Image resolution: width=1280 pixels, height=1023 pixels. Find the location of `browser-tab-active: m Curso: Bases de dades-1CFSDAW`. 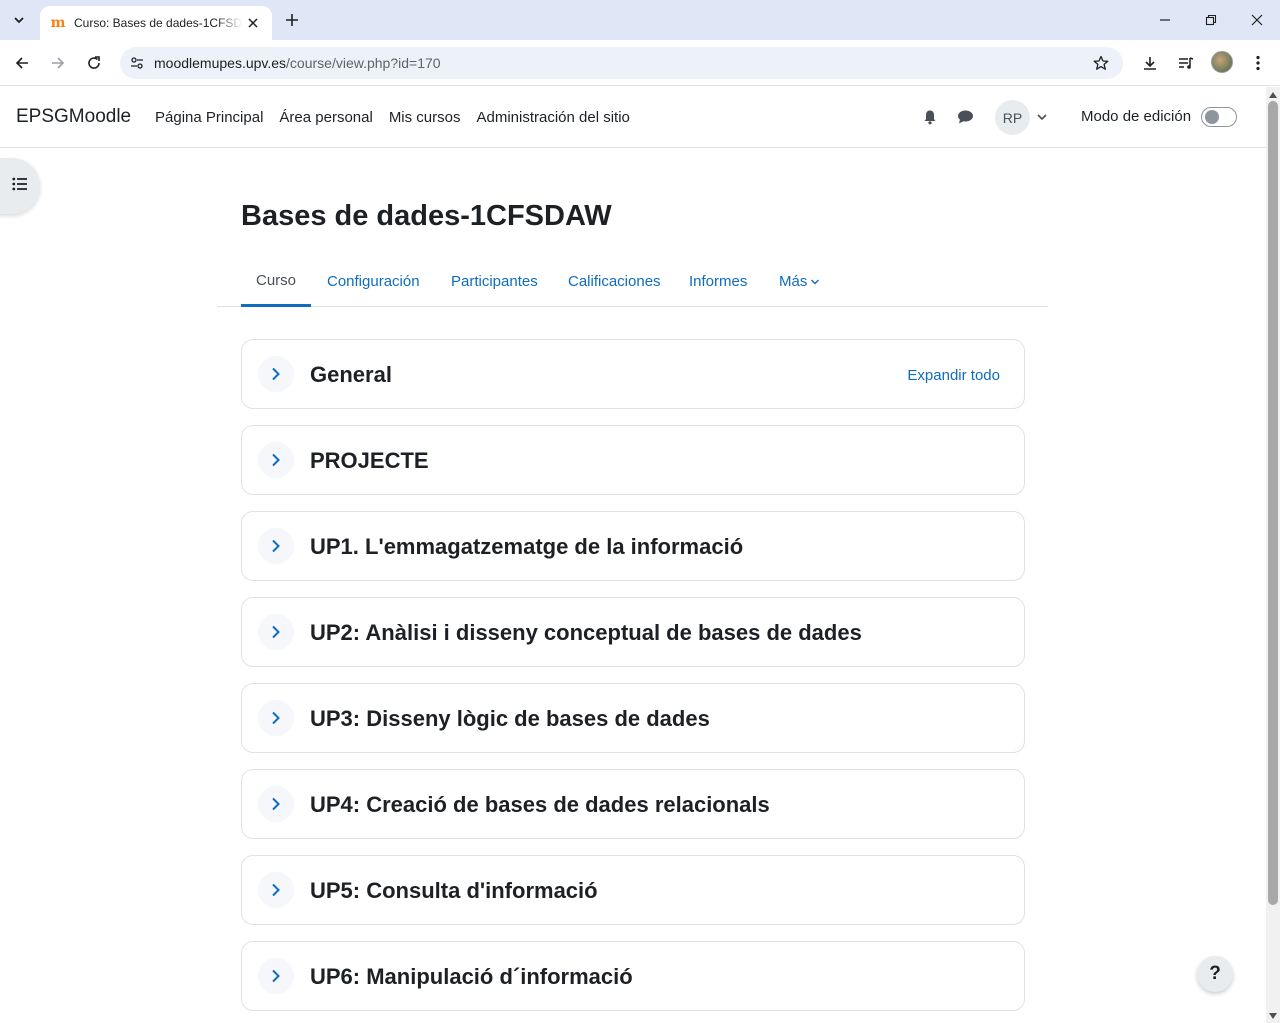

browser-tab-active: m Curso: Bases de dades-1CFSDAW is located at coordinates (156, 23).